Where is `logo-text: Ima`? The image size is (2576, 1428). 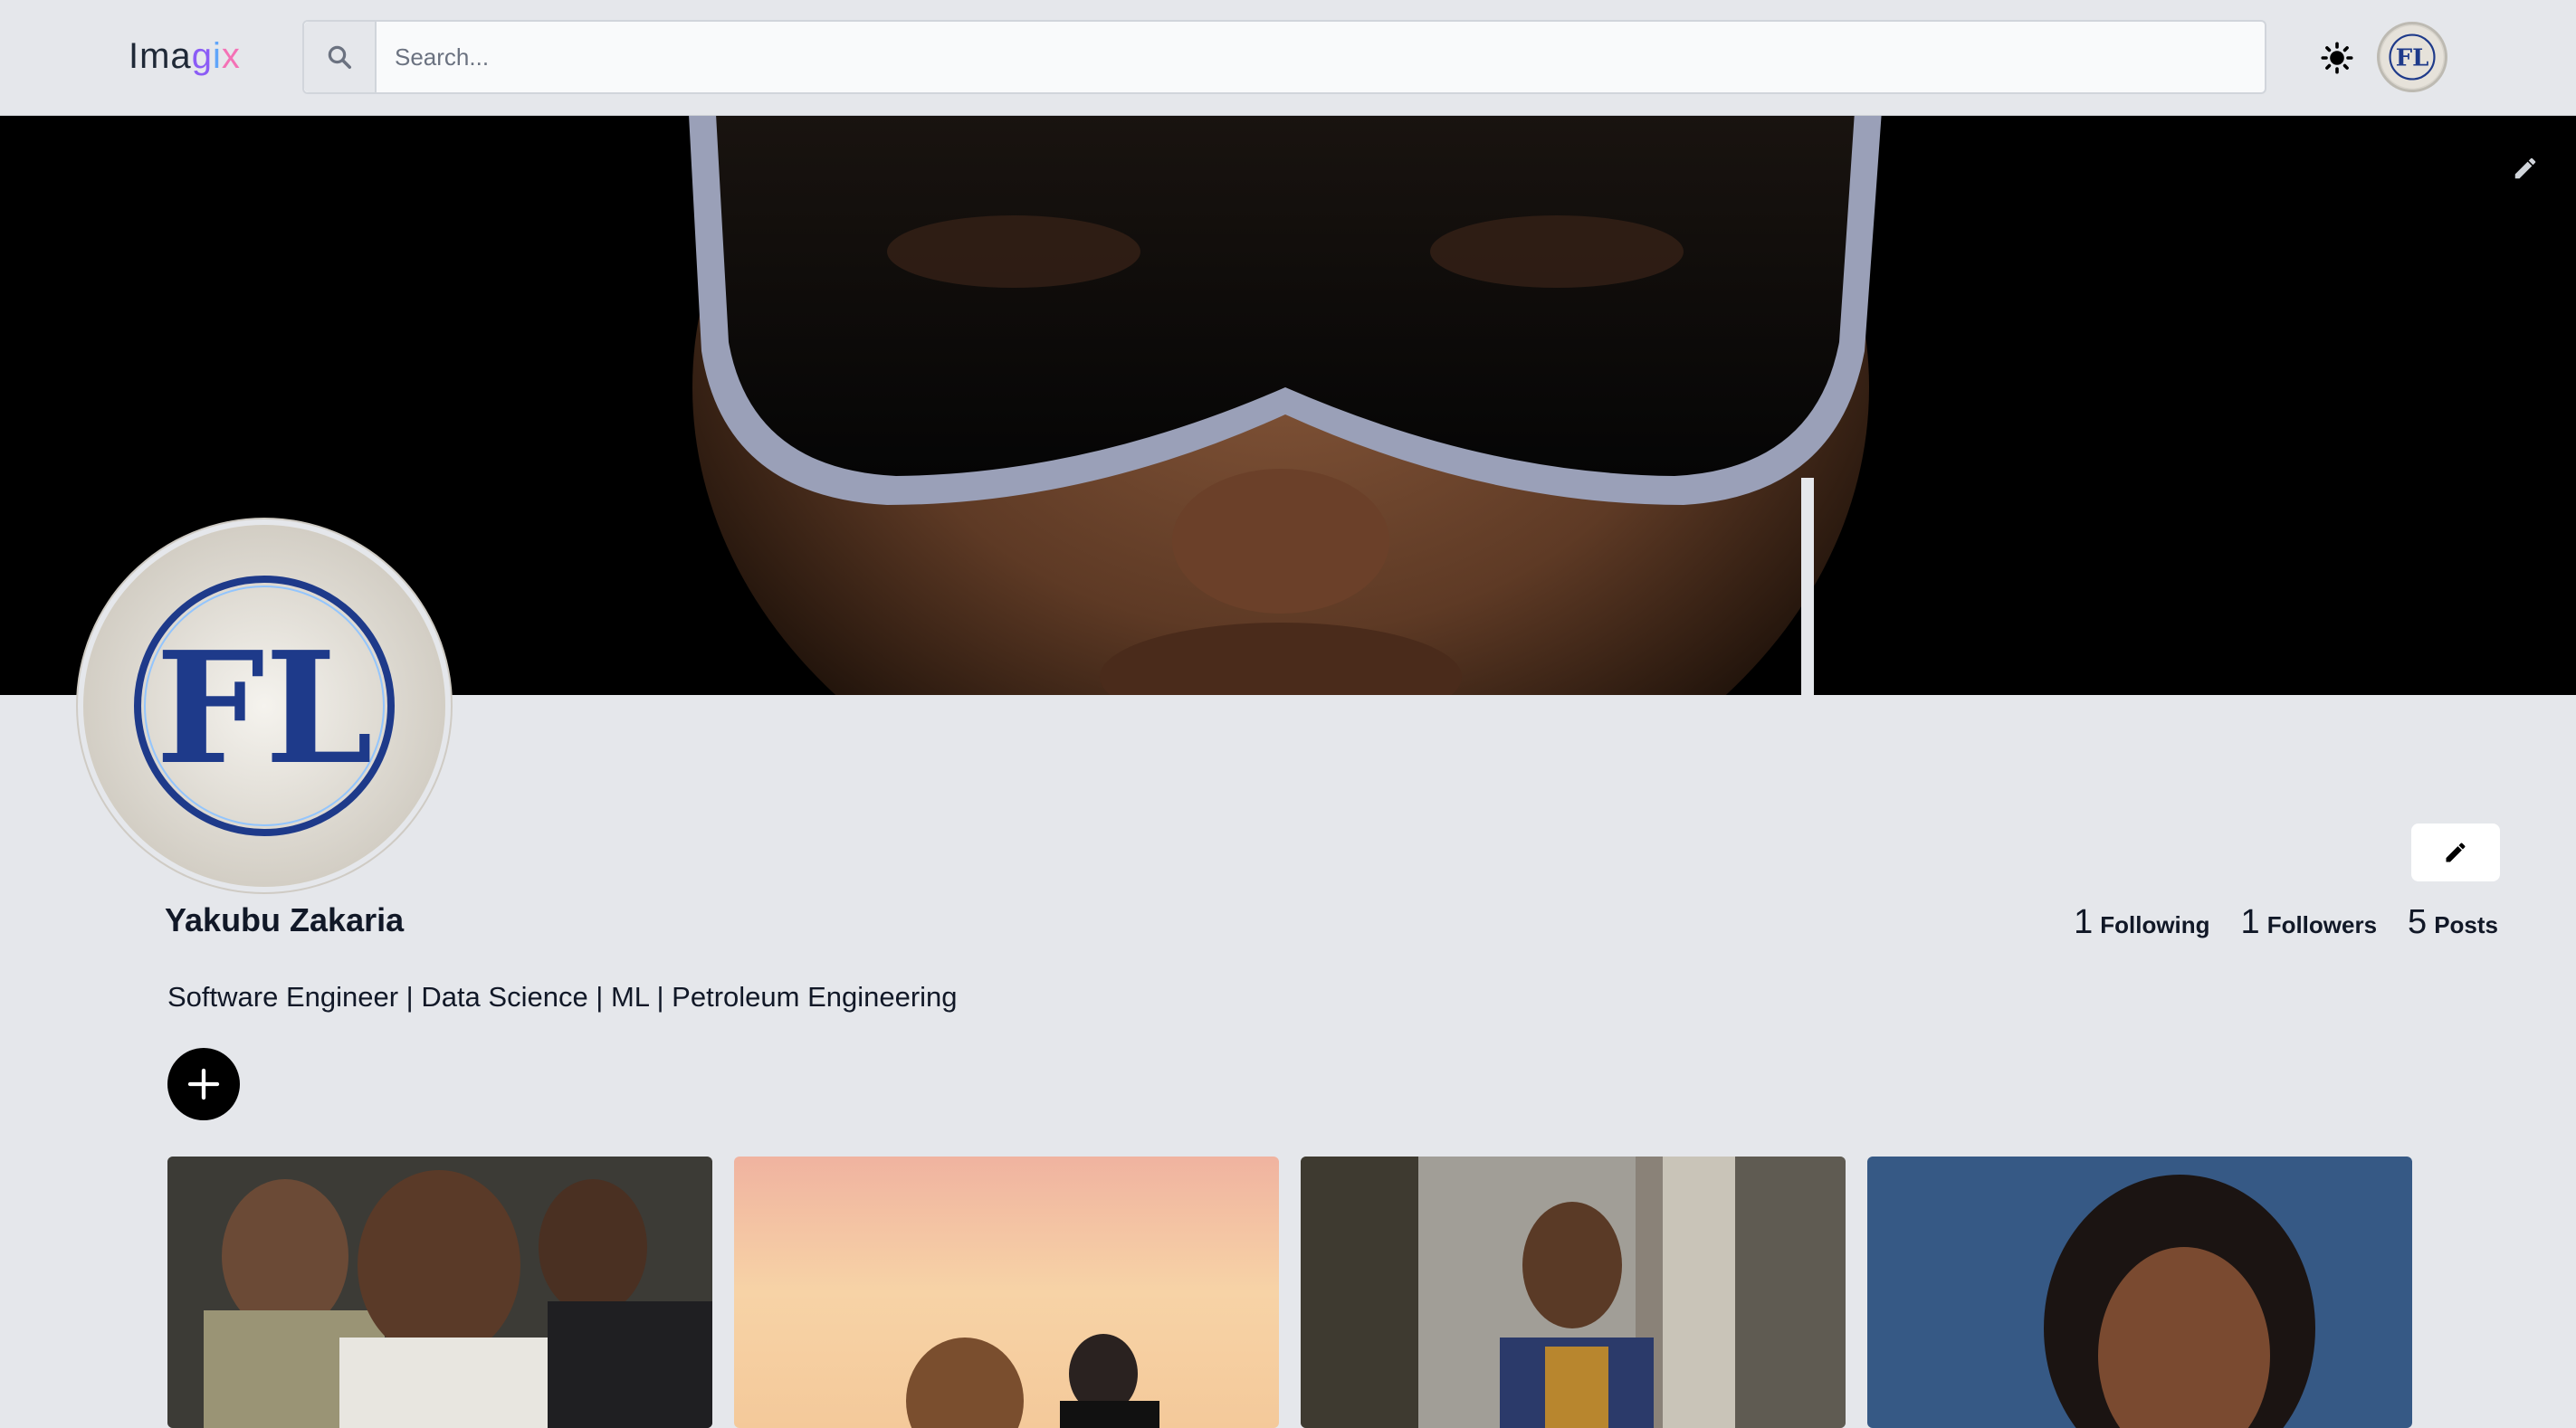
logo-text: Ima is located at coordinates (160, 56).